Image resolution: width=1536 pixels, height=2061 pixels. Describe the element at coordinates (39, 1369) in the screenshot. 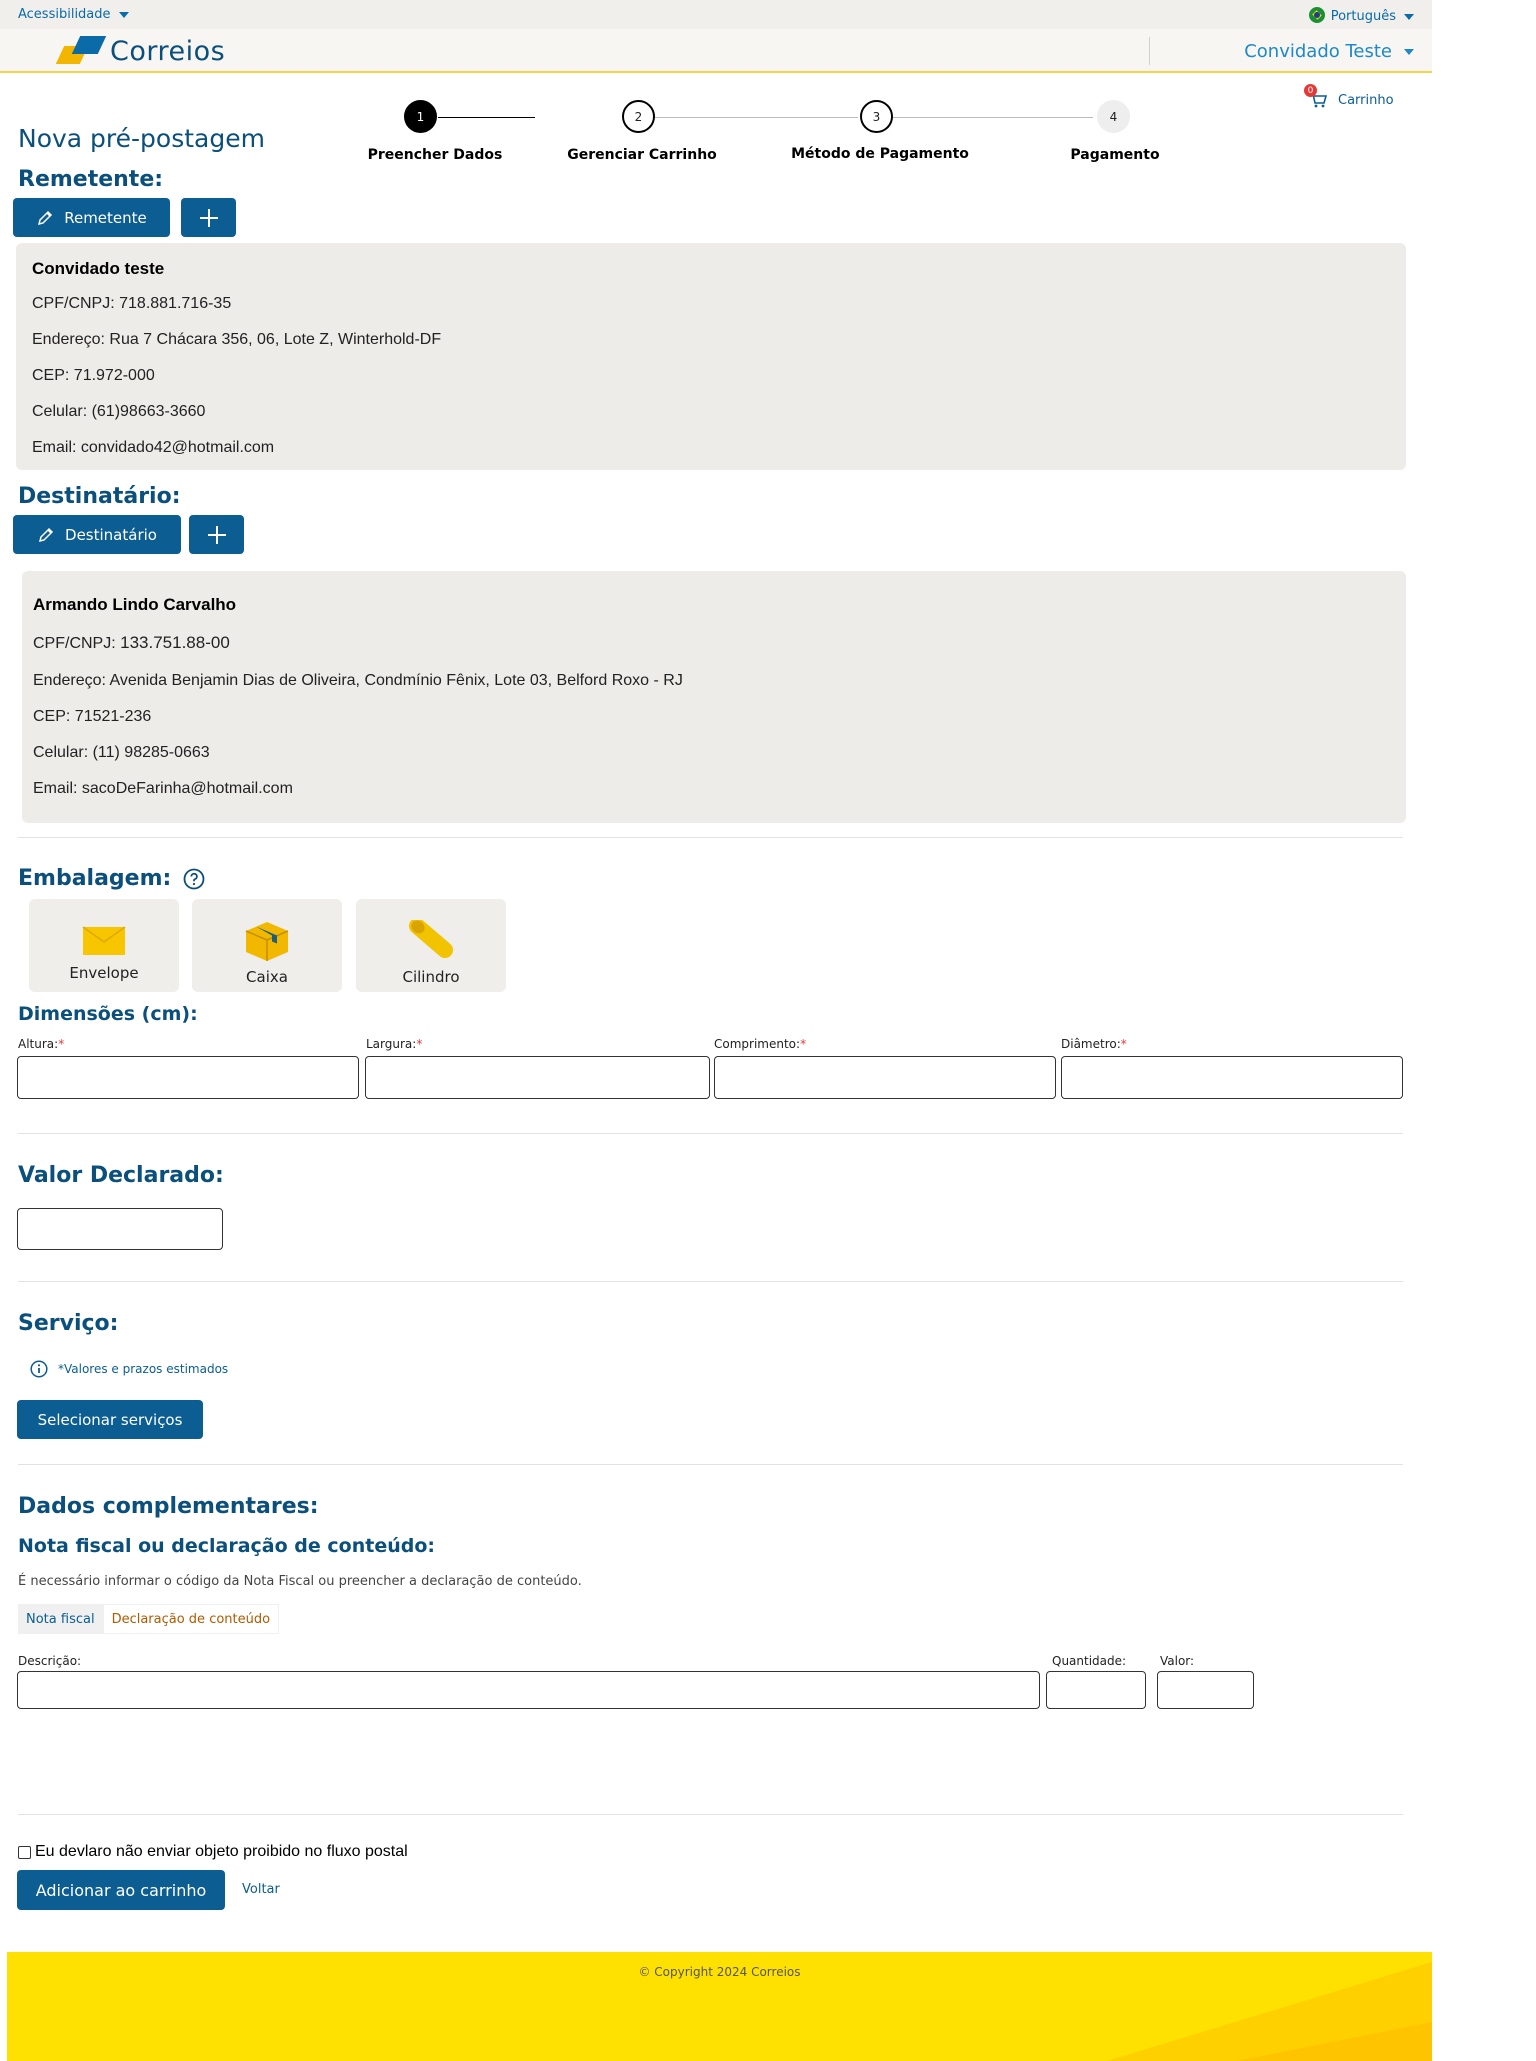

I see `info-icon` at that location.